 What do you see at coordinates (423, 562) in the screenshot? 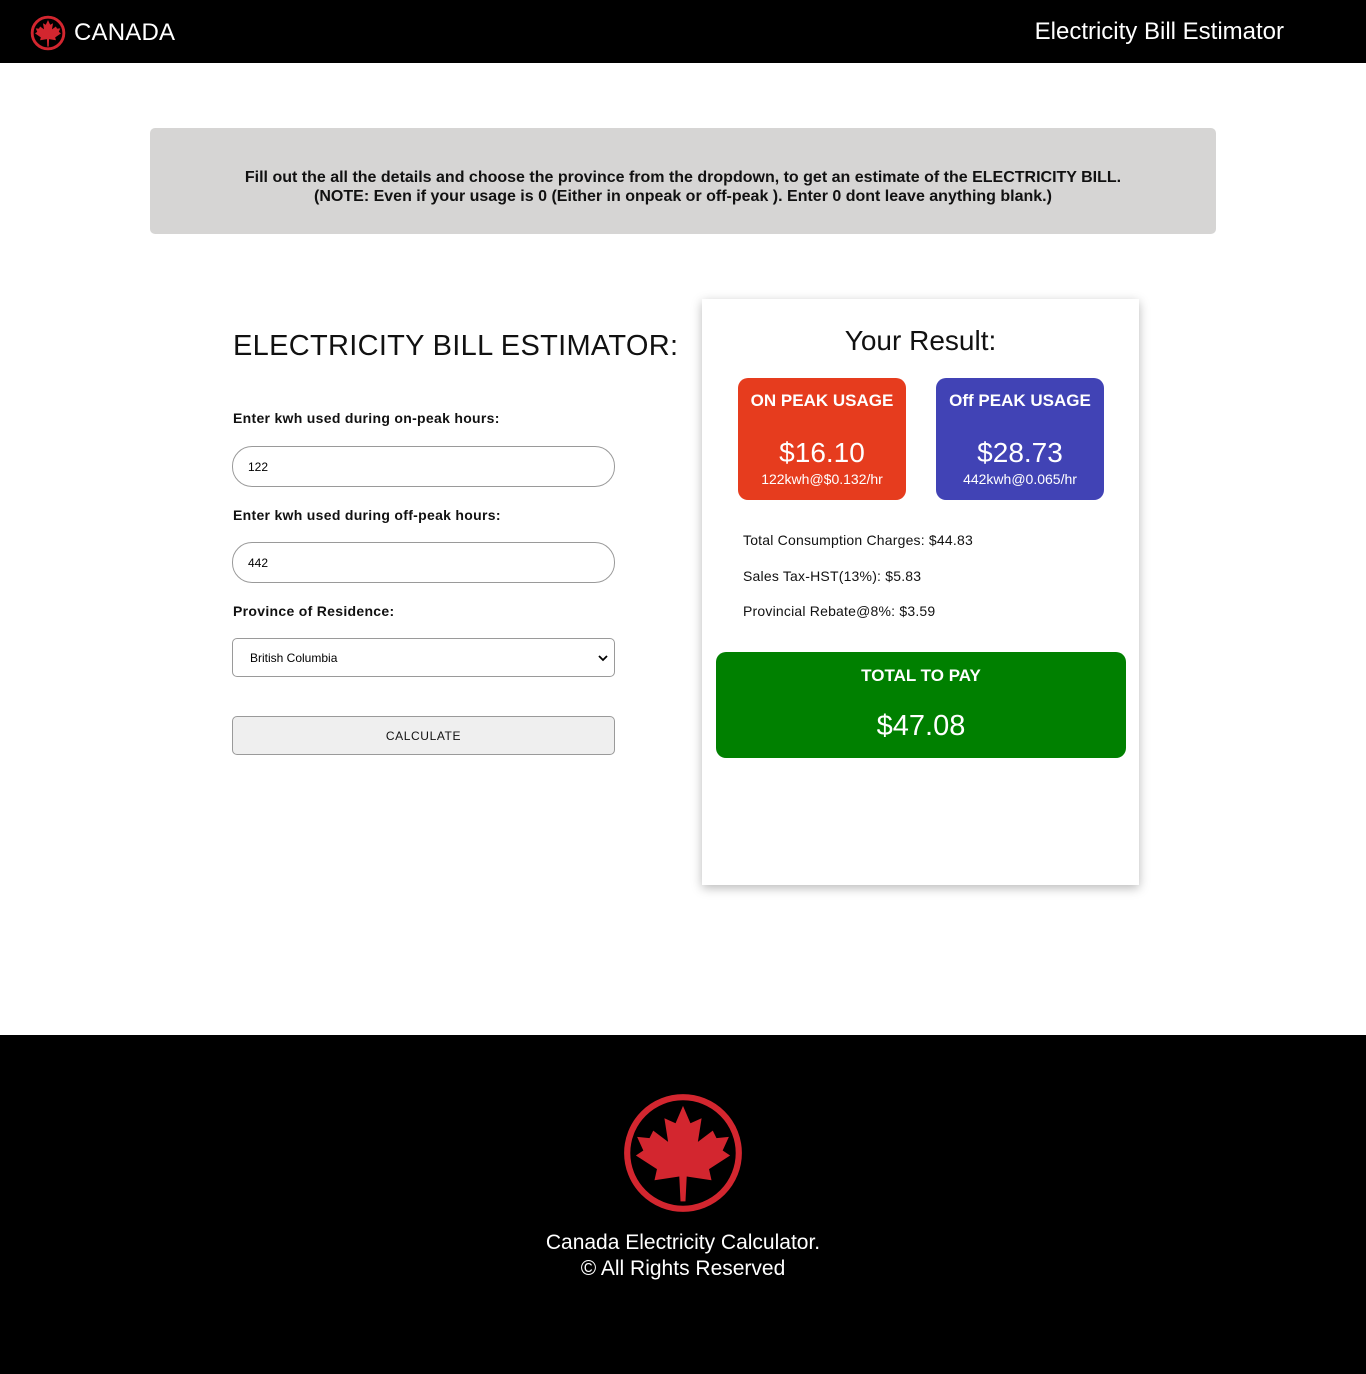
I see `offpeak-kwh-input` at bounding box center [423, 562].